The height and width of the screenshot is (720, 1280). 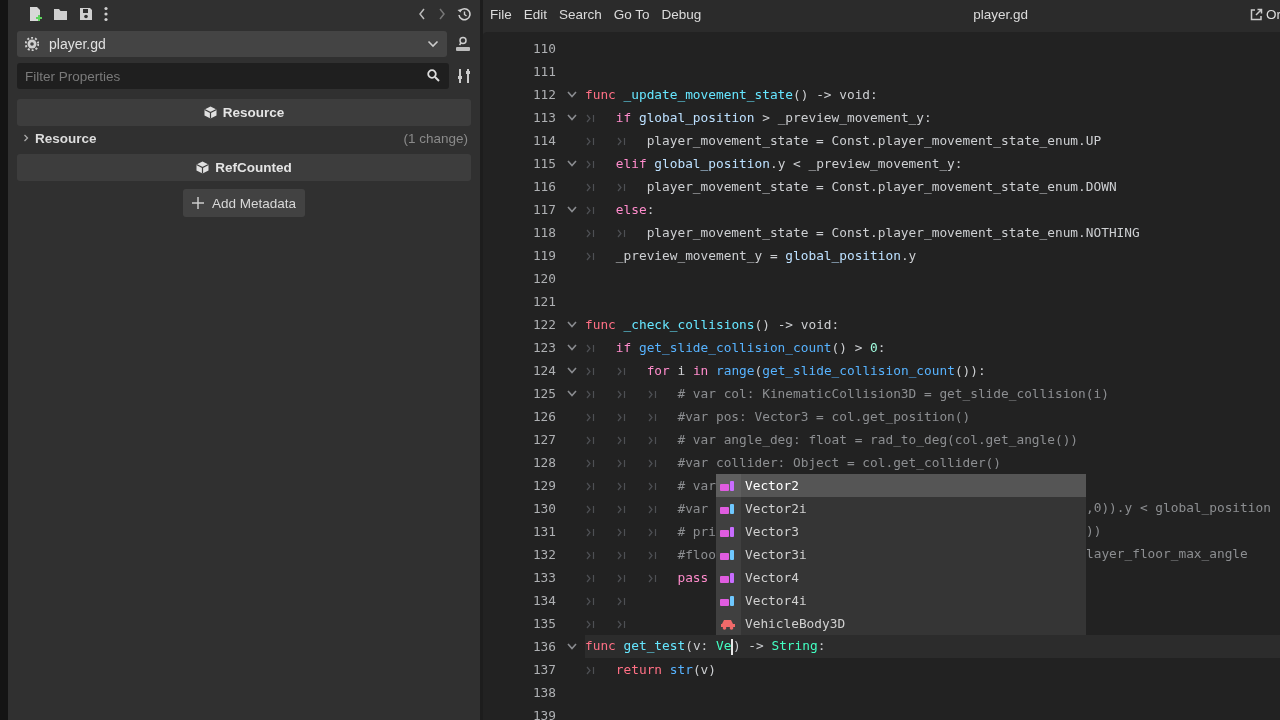 I want to click on line-number: 124, so click(x=543, y=370).